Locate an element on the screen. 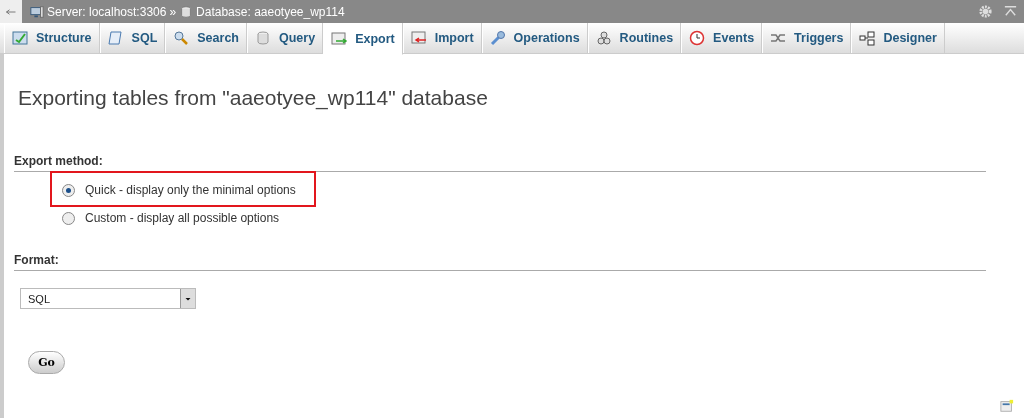 Image resolution: width=1024 pixels, height=418 pixels. tab: Routines is located at coordinates (634, 38).